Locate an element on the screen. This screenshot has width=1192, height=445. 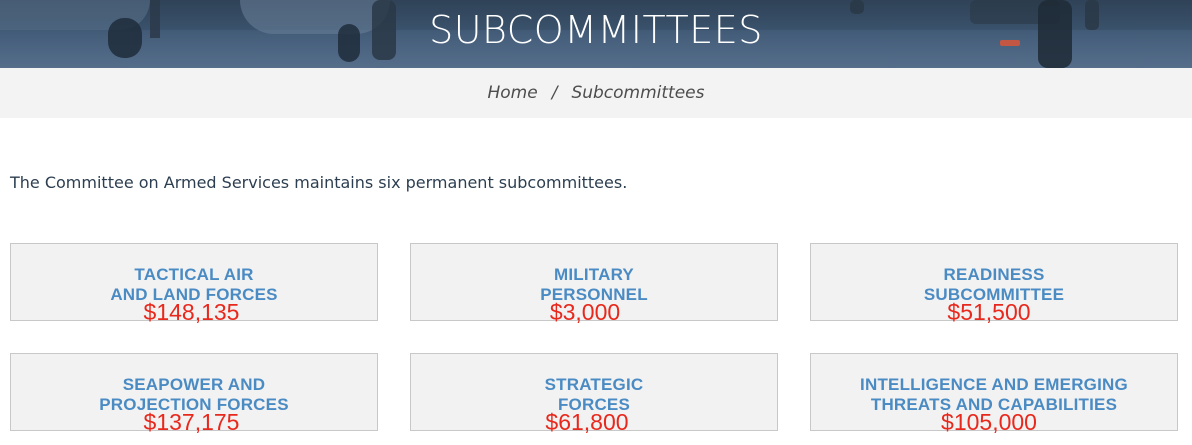
subcommittee-name-line1: READINESS is located at coordinates (994, 274).